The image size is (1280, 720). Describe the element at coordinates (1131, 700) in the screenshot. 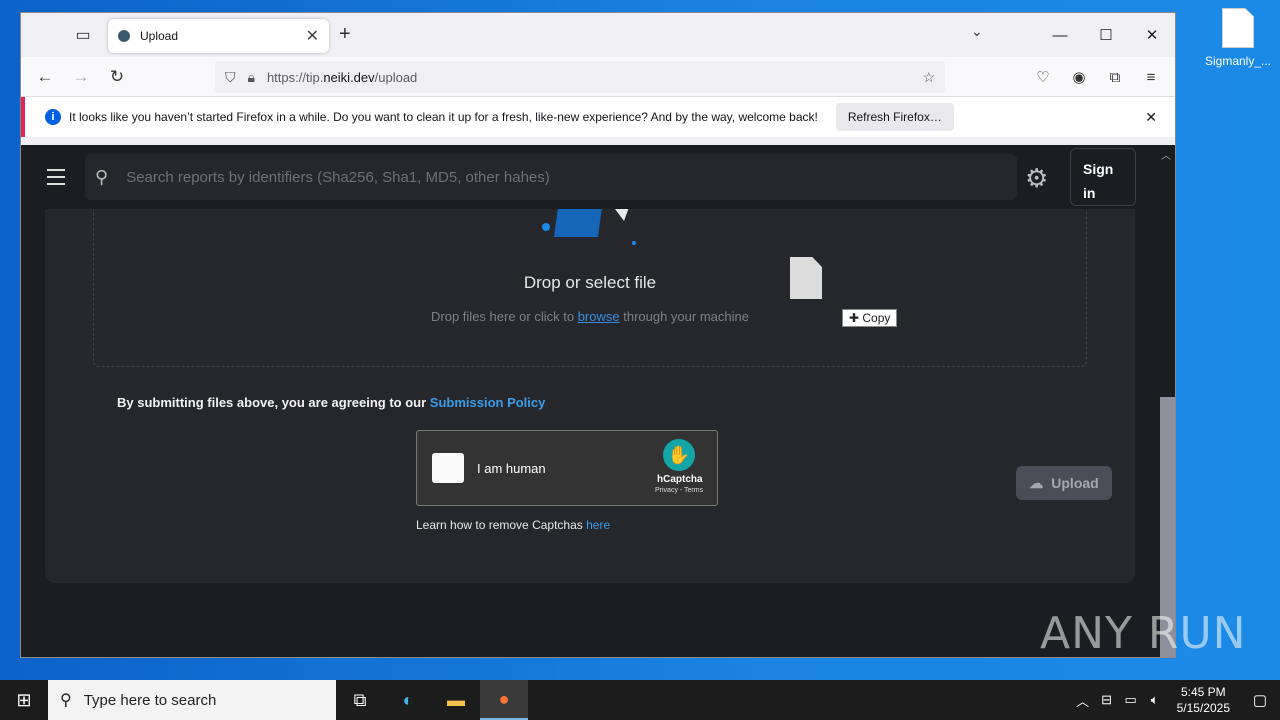

I see `ethernet-icon: ▭` at that location.